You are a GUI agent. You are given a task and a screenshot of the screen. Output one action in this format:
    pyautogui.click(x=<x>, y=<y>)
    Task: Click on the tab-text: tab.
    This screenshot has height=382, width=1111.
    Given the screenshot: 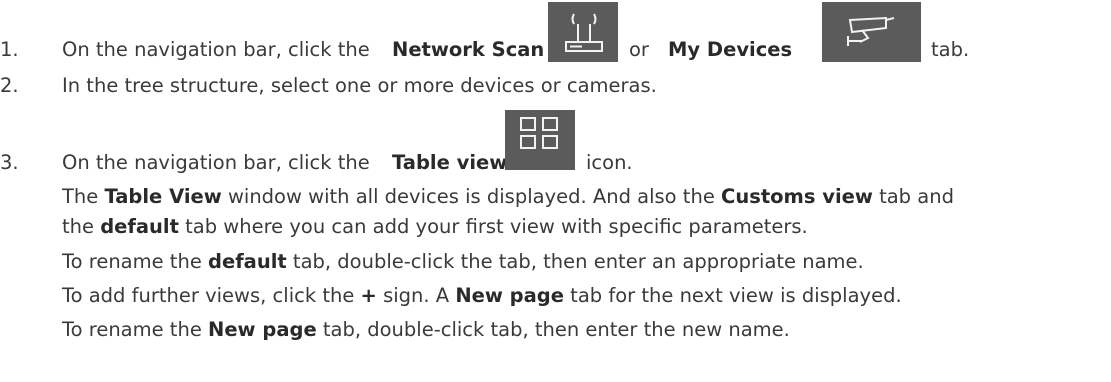 What is the action you would take?
    pyautogui.click(x=950, y=49)
    